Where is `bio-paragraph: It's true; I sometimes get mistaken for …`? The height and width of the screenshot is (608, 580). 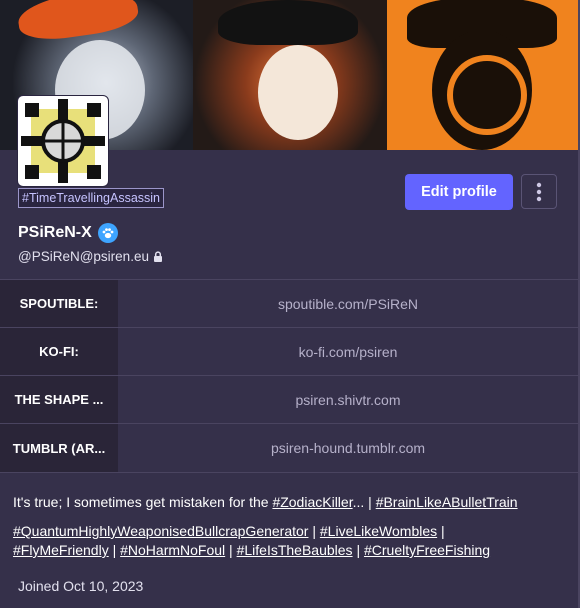
bio-paragraph: It's true; I sometimes get mistaken for … is located at coordinates (265, 502).